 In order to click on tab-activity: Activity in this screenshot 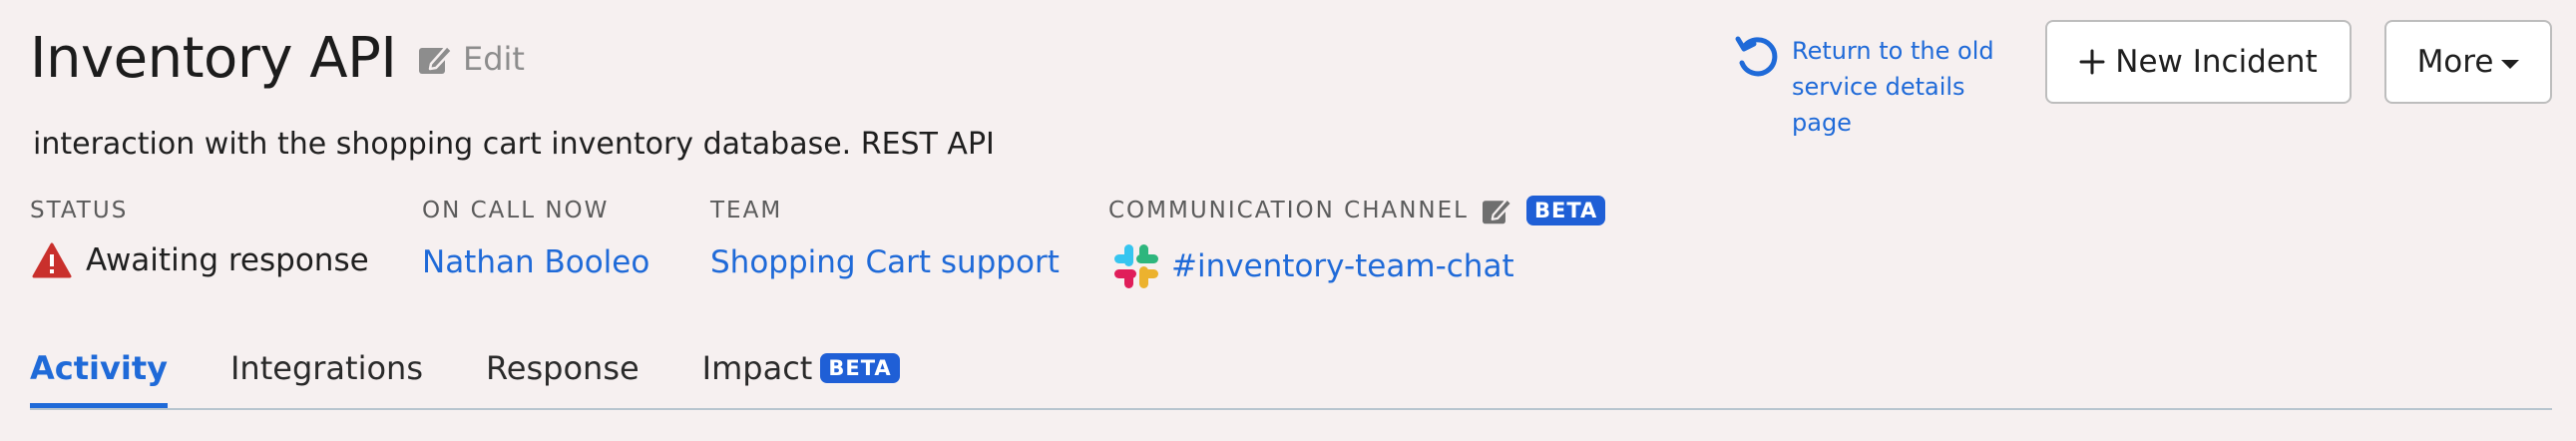, I will do `click(99, 378)`.